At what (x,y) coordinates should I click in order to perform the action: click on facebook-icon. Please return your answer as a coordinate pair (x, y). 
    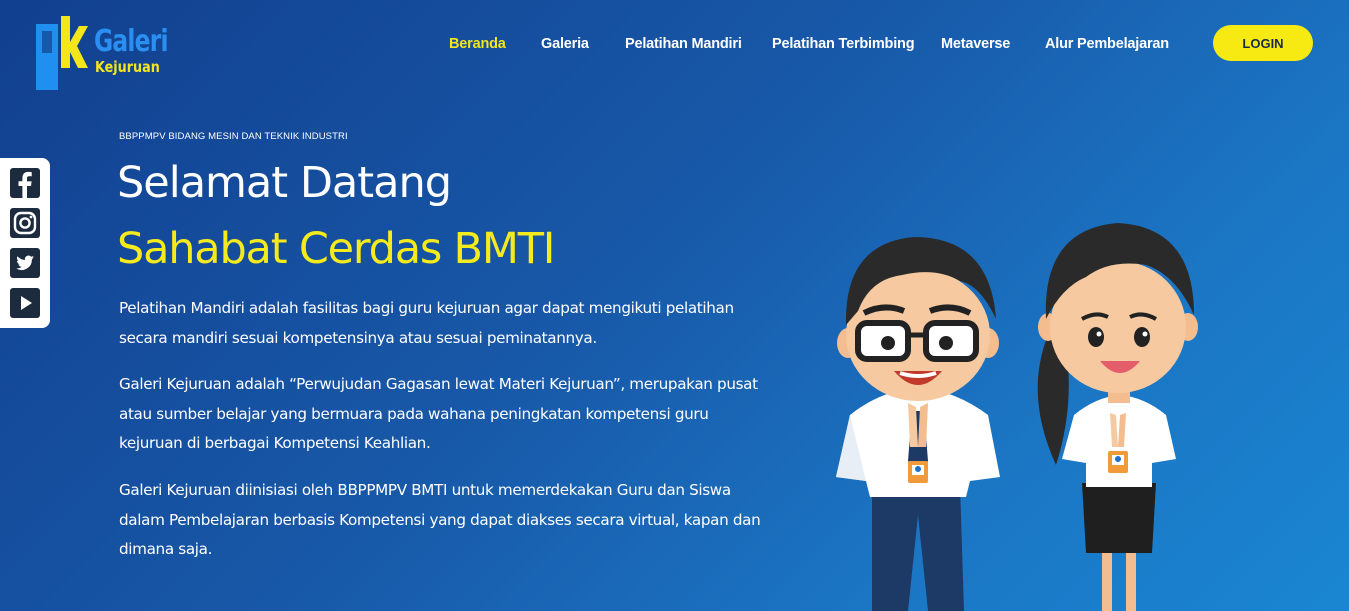
    Looking at the image, I should click on (25, 183).